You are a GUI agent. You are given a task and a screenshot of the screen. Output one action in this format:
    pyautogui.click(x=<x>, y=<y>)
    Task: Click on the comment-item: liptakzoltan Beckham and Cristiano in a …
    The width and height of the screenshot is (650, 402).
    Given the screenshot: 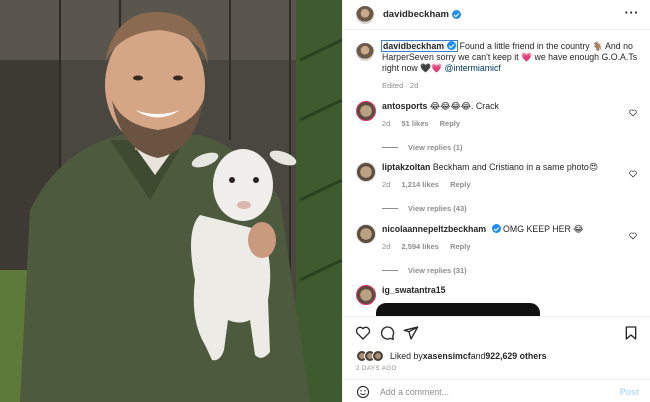 What is the action you would take?
    pyautogui.click(x=498, y=187)
    